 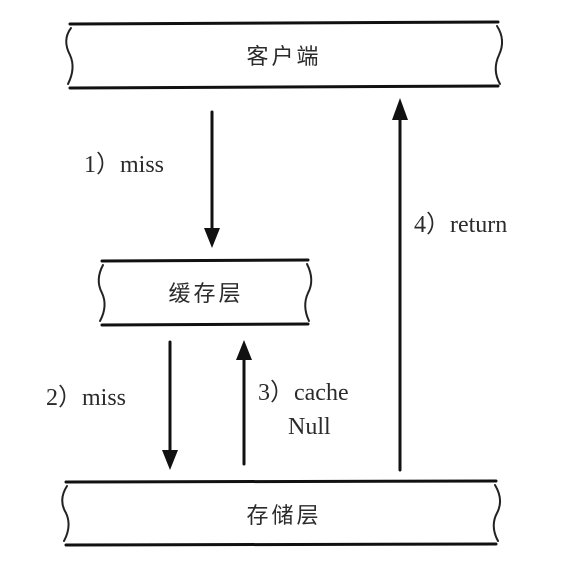 I want to click on edge-step1-label: 1）miss, so click(x=124, y=165).